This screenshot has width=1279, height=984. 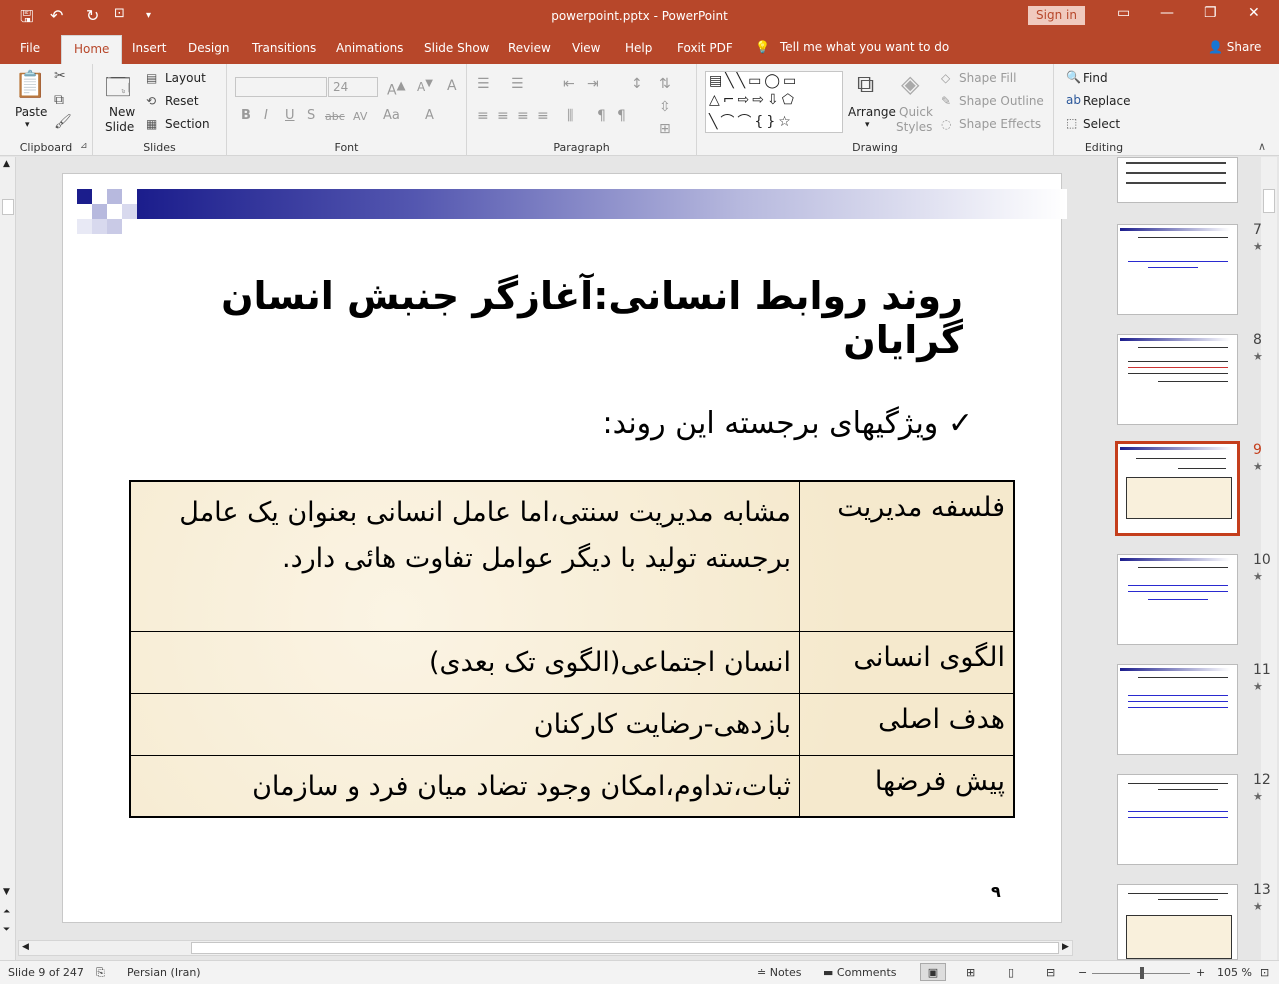 What do you see at coordinates (429, 115) in the screenshot?
I see `font-color-icon: A` at bounding box center [429, 115].